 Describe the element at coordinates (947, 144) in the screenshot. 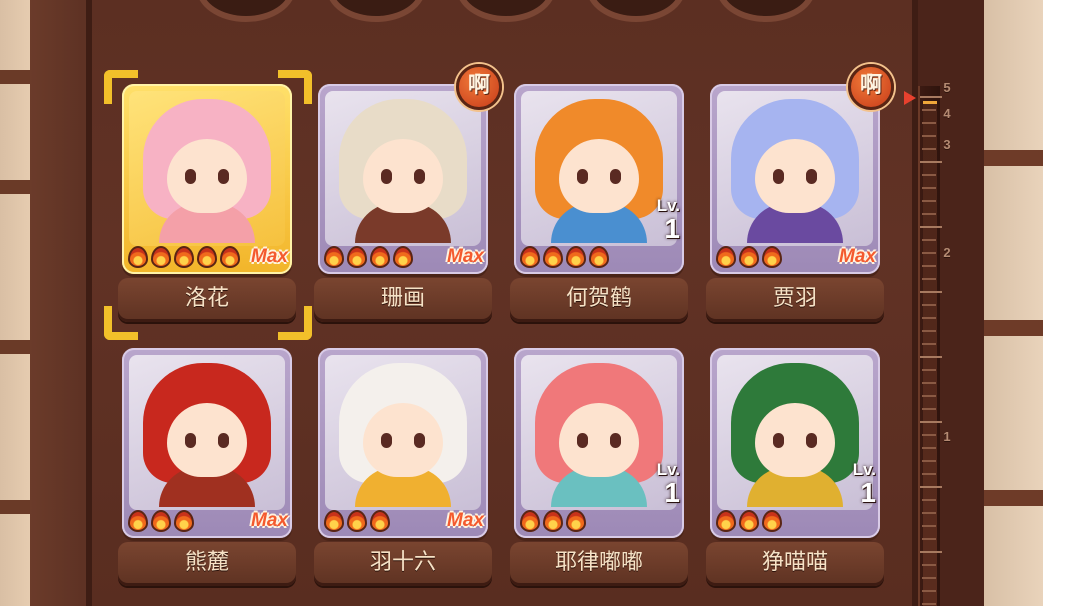

I see `gauge-label-3: 3` at that location.